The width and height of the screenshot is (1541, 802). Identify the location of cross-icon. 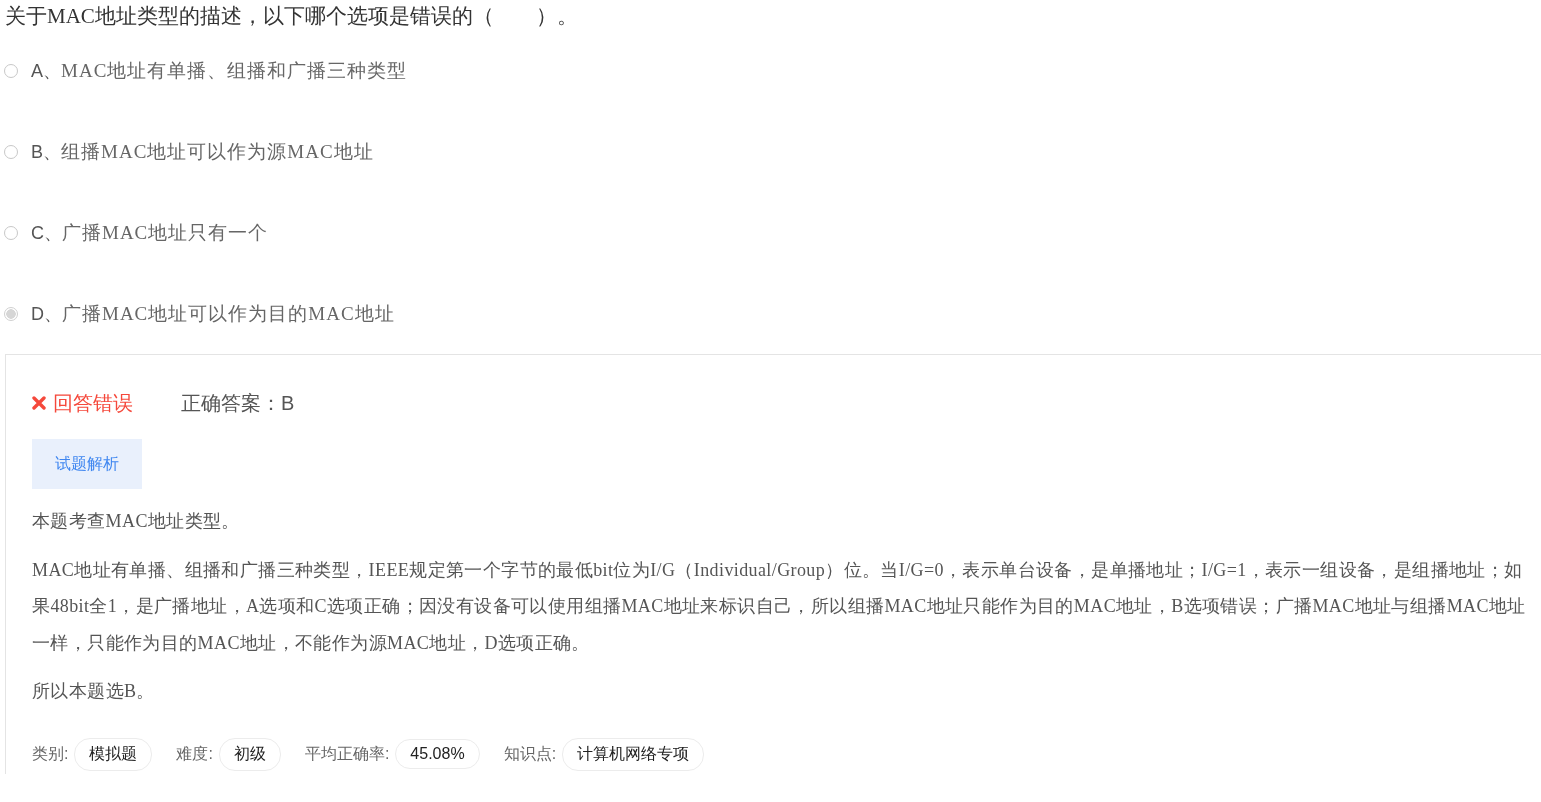
(39, 403).